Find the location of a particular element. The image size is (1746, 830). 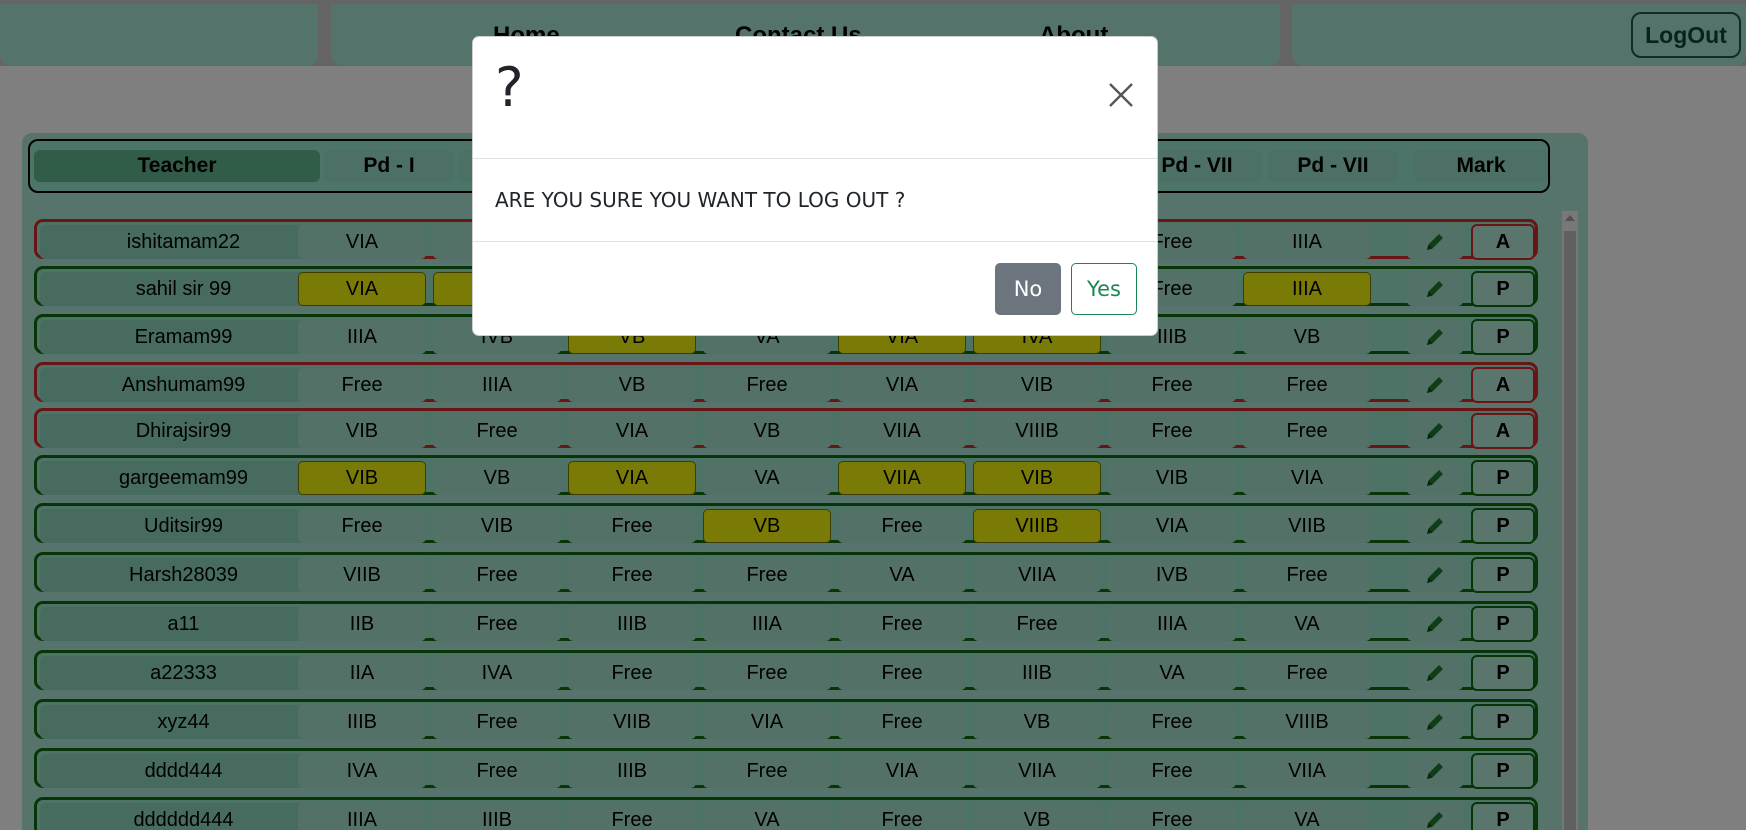

modal-header: ? is located at coordinates (815, 98).